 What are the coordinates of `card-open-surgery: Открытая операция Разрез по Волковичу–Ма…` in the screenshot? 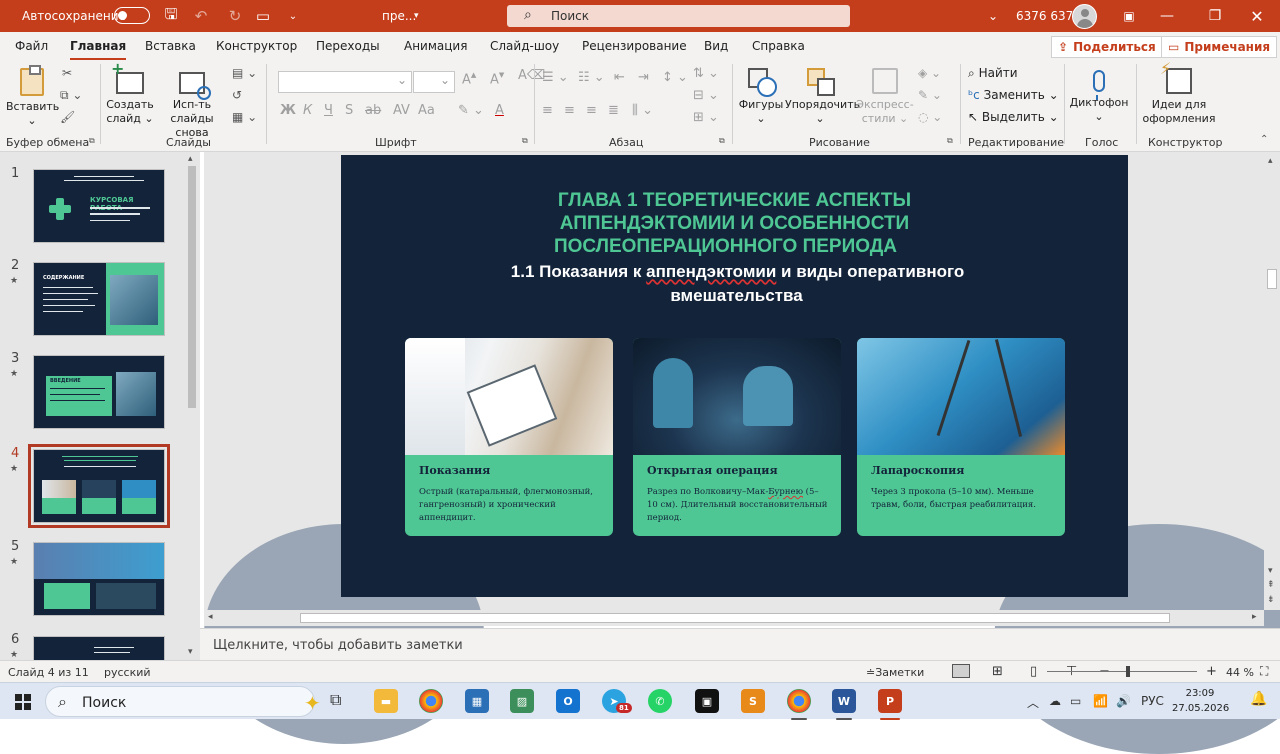 It's located at (737, 437).